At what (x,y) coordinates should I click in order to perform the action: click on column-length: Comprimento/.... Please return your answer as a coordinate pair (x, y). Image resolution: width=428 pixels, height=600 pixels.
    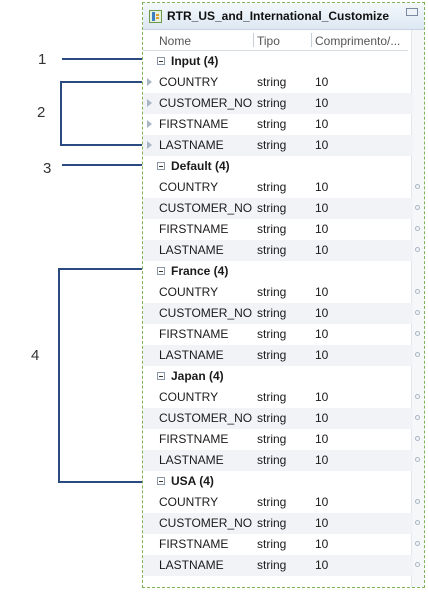
    Looking at the image, I should click on (357, 41).